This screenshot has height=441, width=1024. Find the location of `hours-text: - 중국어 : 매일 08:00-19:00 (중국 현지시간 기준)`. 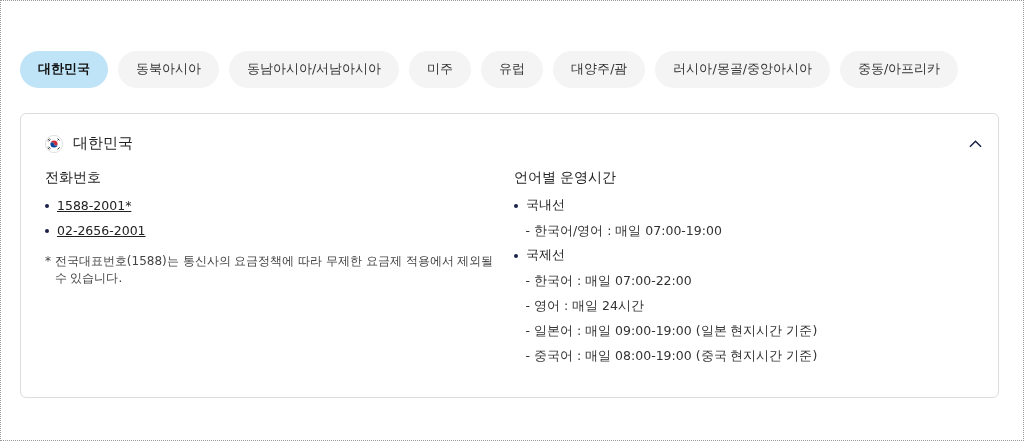

hours-text: - 중국어 : 매일 08:00-19:00 (중국 현지시간 기준) is located at coordinates (671, 356).